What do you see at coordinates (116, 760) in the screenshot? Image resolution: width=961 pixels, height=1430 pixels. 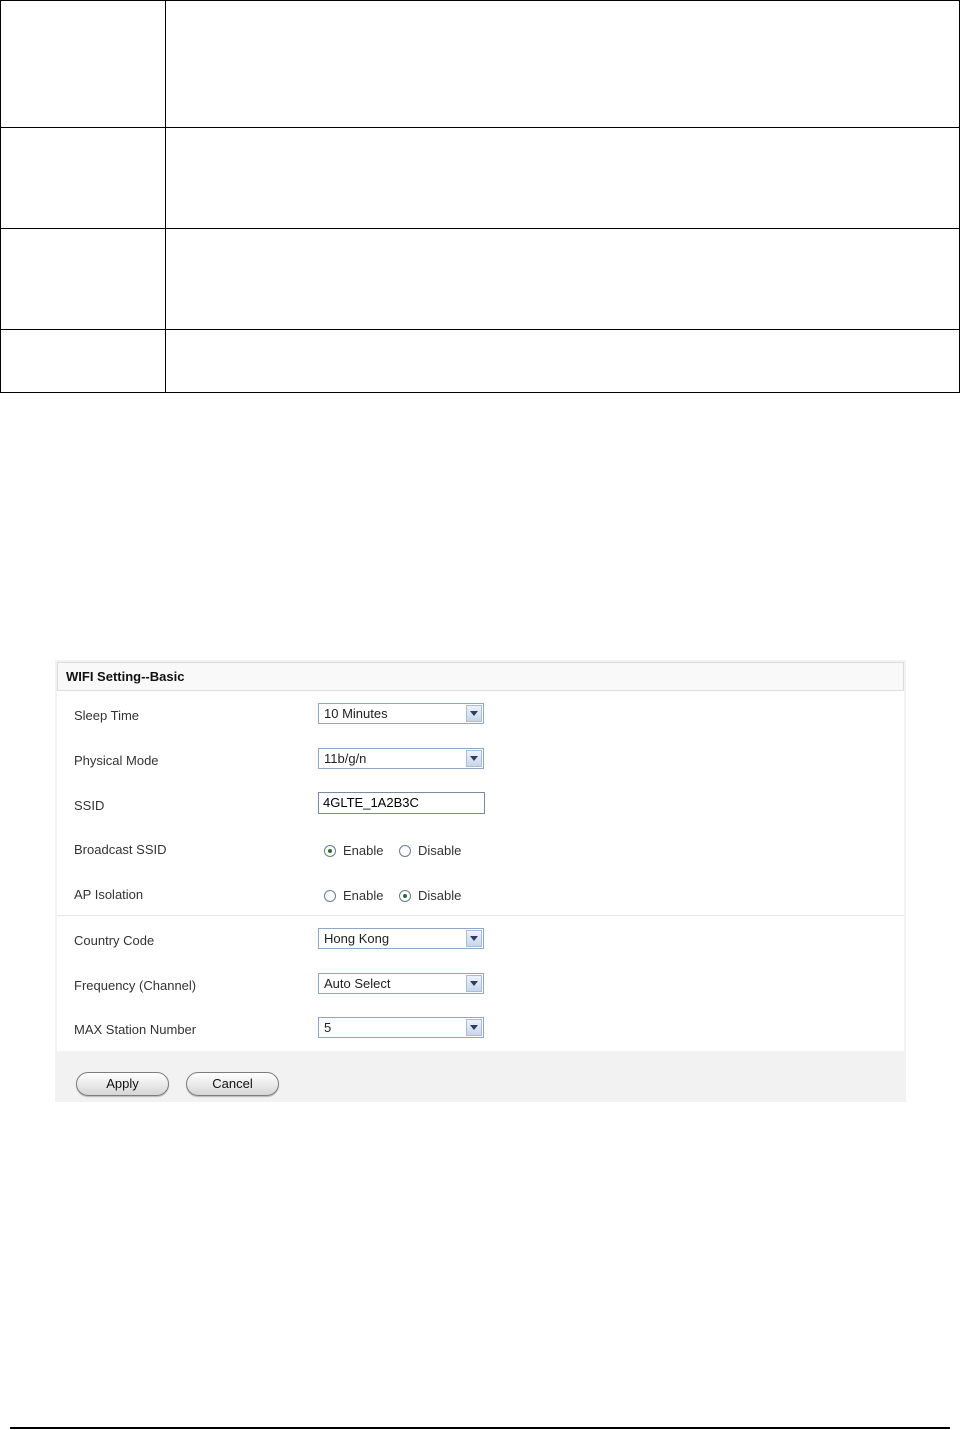 I see `physical-mode-label: Physical Mode` at bounding box center [116, 760].